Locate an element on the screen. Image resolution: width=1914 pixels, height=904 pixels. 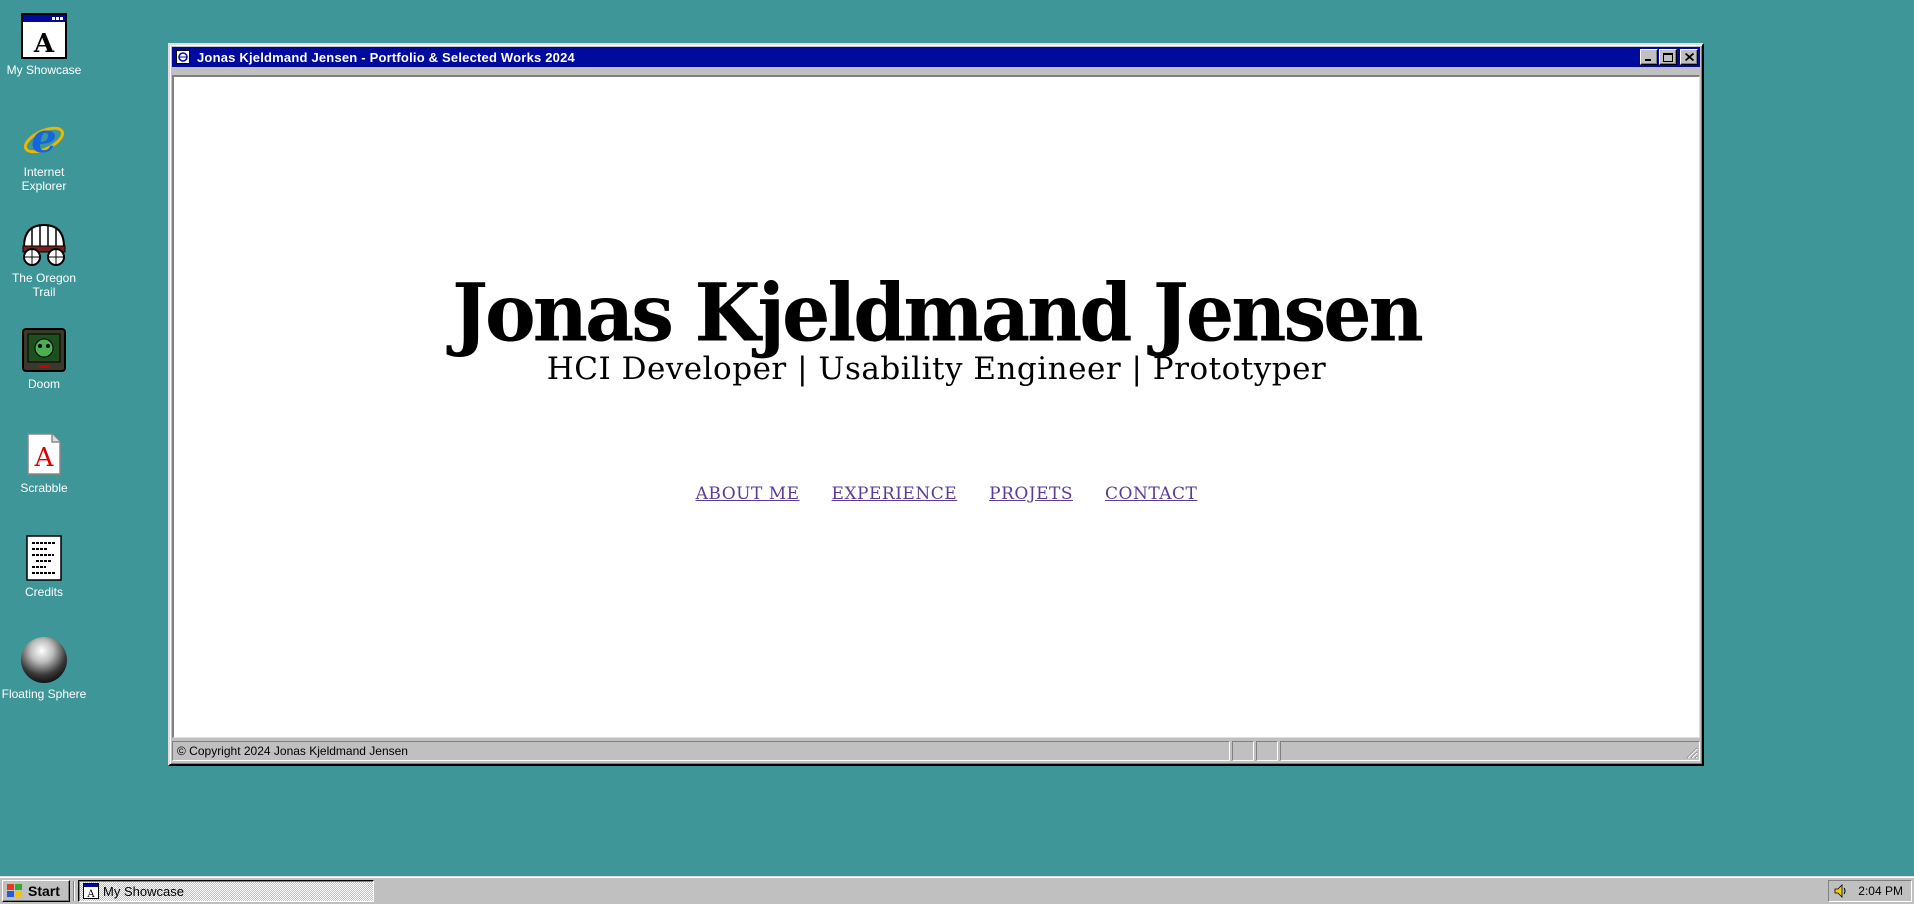
status-bar: © Copyright 2024 Jonas Kjeldmand Jensen is located at coordinates (936, 751).